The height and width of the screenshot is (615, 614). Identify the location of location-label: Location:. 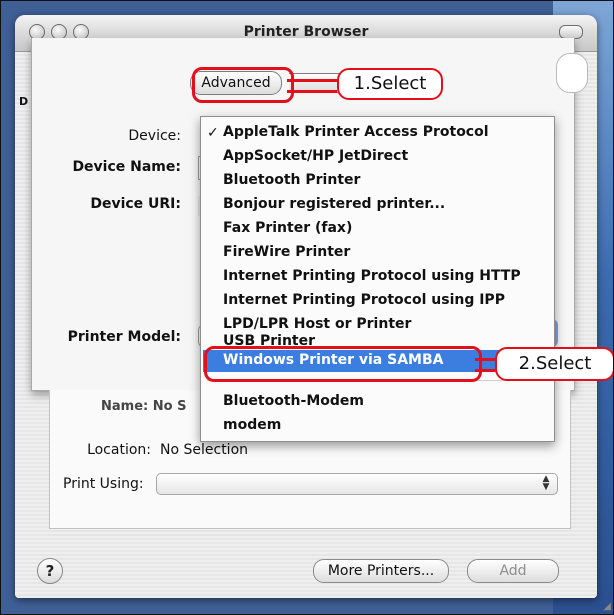
(119, 450).